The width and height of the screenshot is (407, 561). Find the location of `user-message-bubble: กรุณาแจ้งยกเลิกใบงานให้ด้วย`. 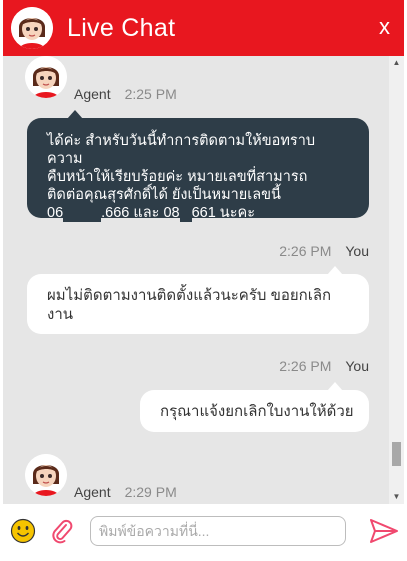

user-message-bubble: กรุณาแจ้งยกเลิกใบงานให้ด้วย is located at coordinates (254, 407).